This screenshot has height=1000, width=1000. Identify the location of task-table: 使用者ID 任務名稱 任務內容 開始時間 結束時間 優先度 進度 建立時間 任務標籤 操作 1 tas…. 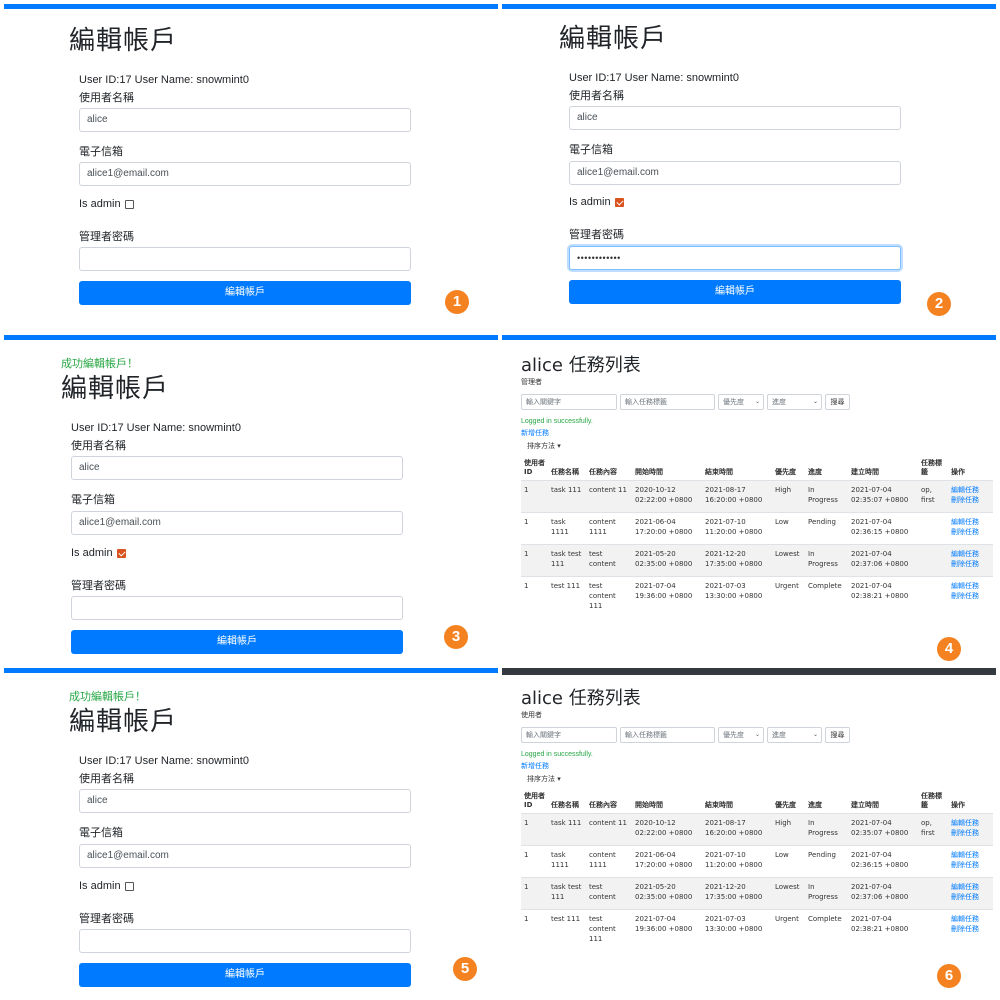
(757, 536).